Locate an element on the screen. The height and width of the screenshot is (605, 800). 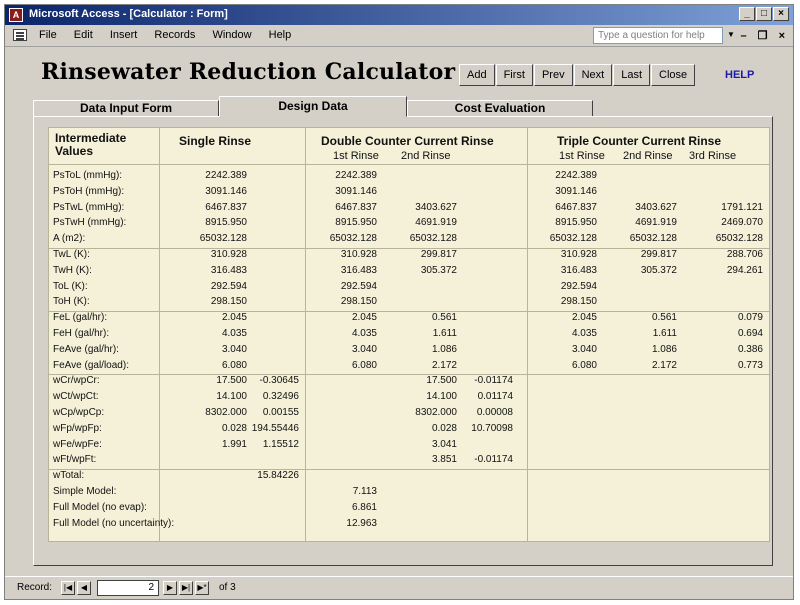
cell-s1: 17.500 is located at coordinates (231, 381).